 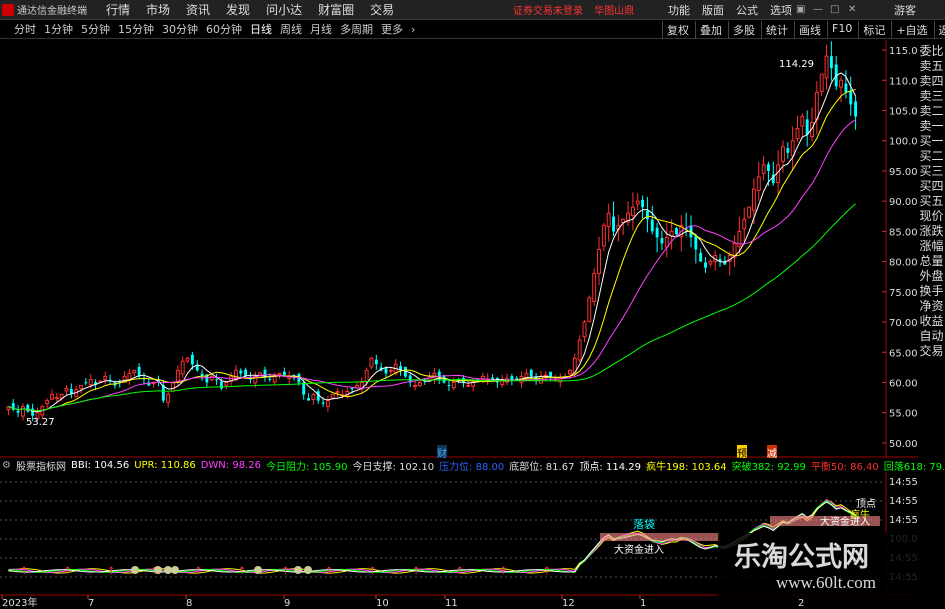 I want to click on period-tab-1min: 1分钟, so click(x=58, y=29).